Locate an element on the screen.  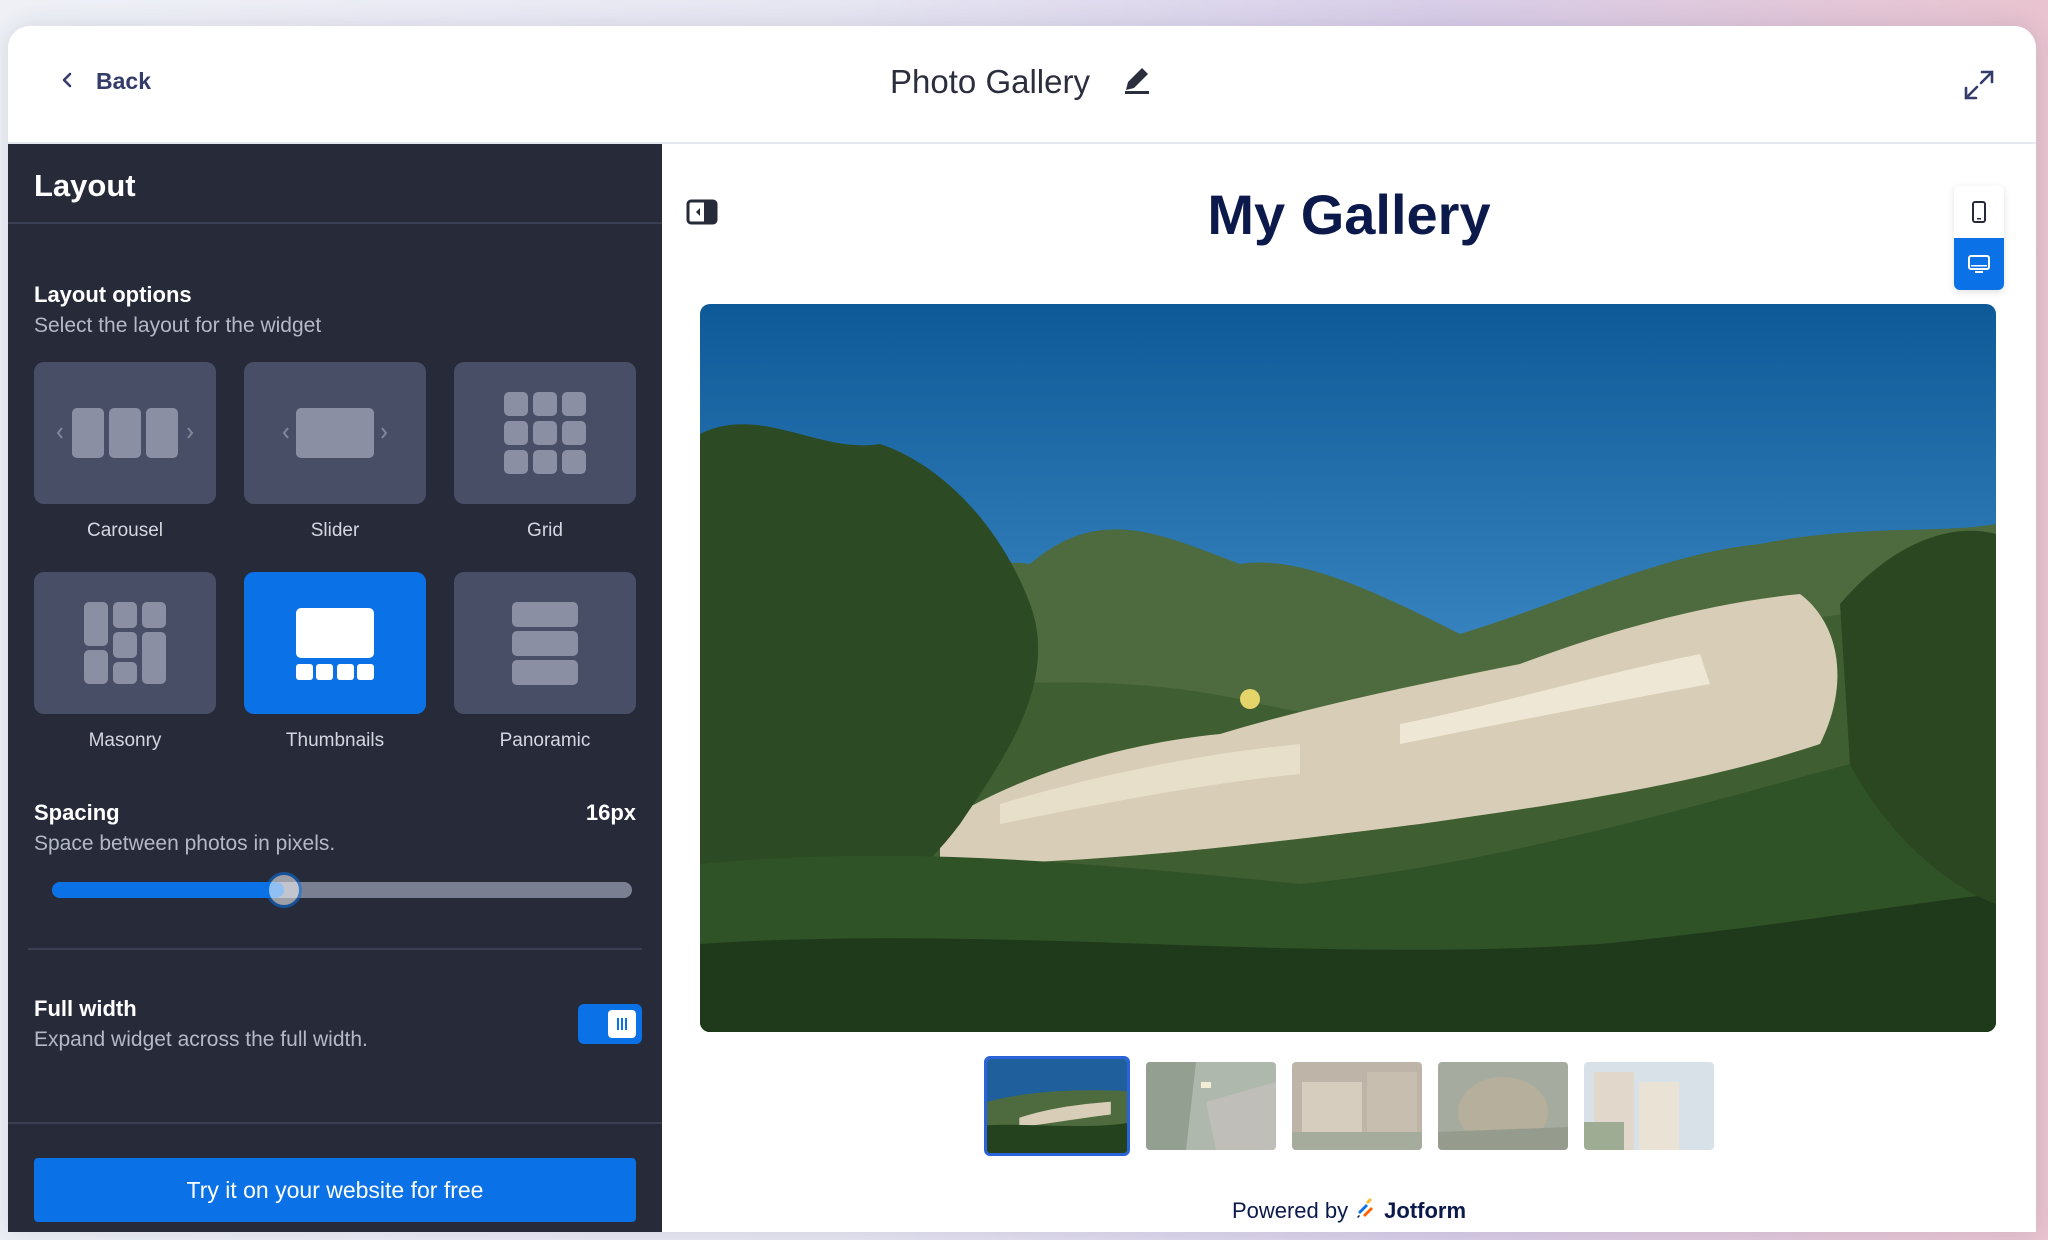
layout-label-masonry: Masonry is located at coordinates (125, 740).